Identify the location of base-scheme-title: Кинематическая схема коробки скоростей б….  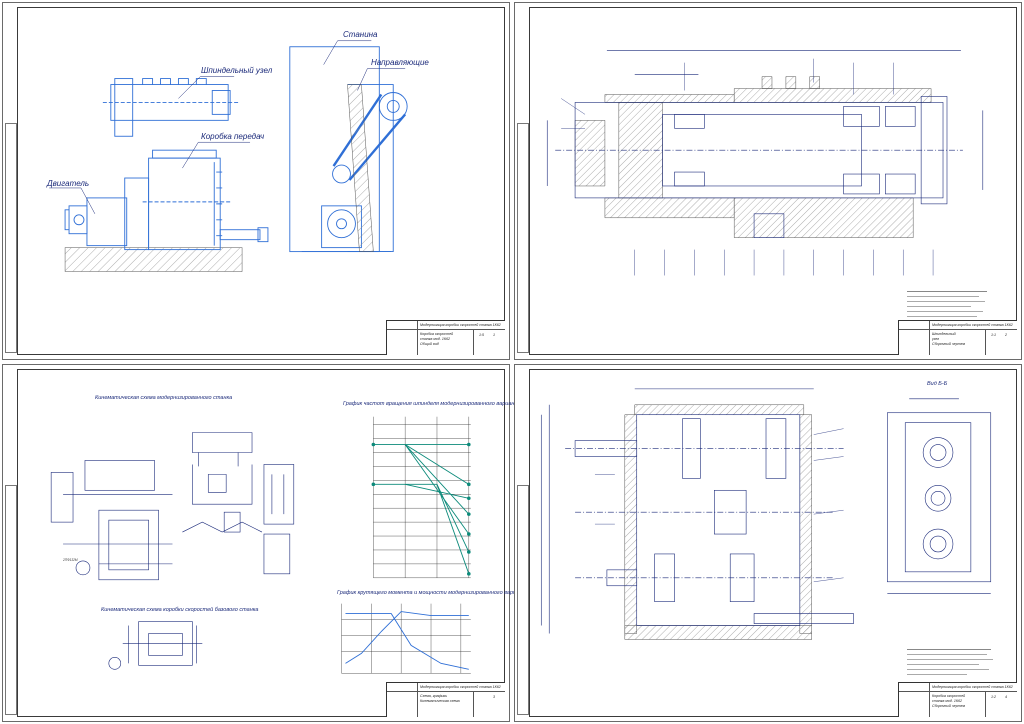
(180, 610).